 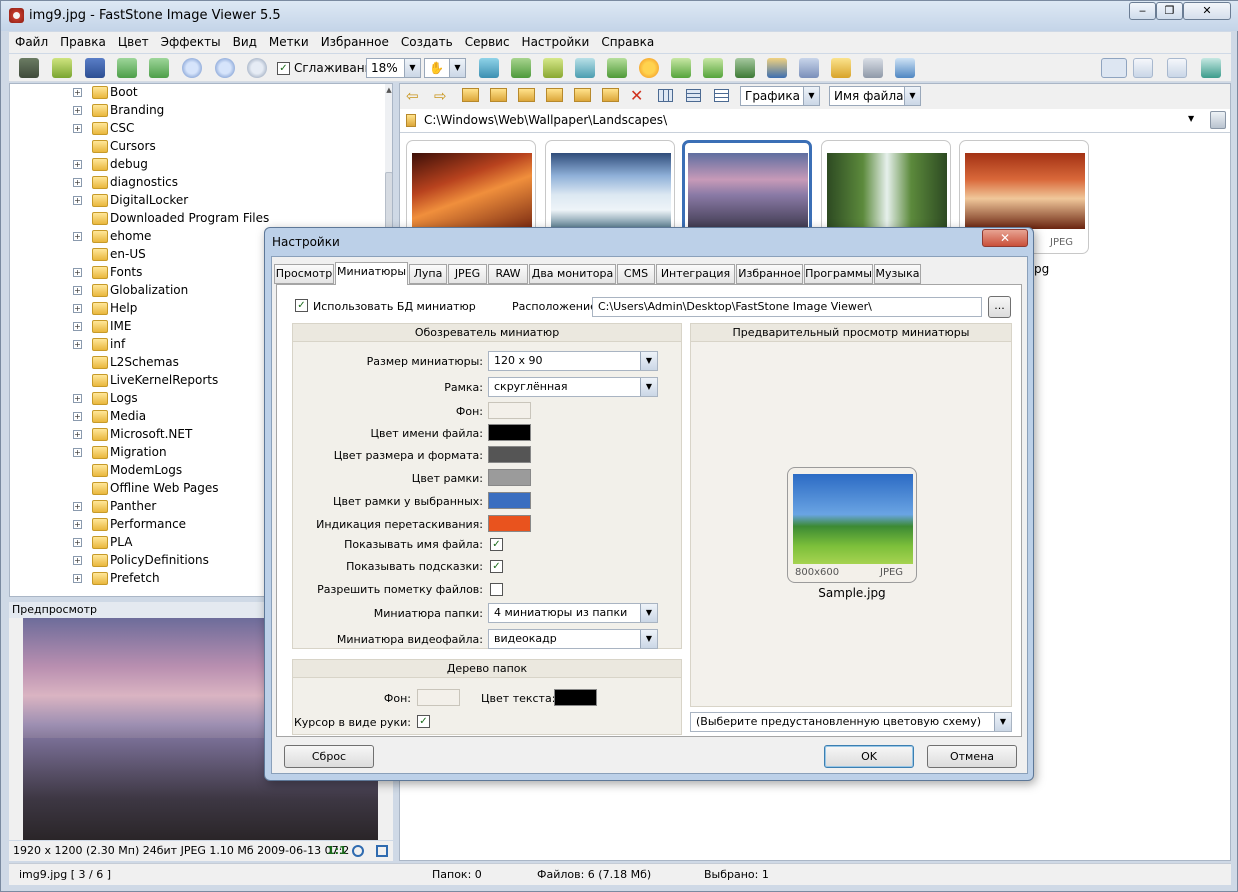 What do you see at coordinates (496, 566) in the screenshot?
I see `show-hints-checkbox: ✓` at bounding box center [496, 566].